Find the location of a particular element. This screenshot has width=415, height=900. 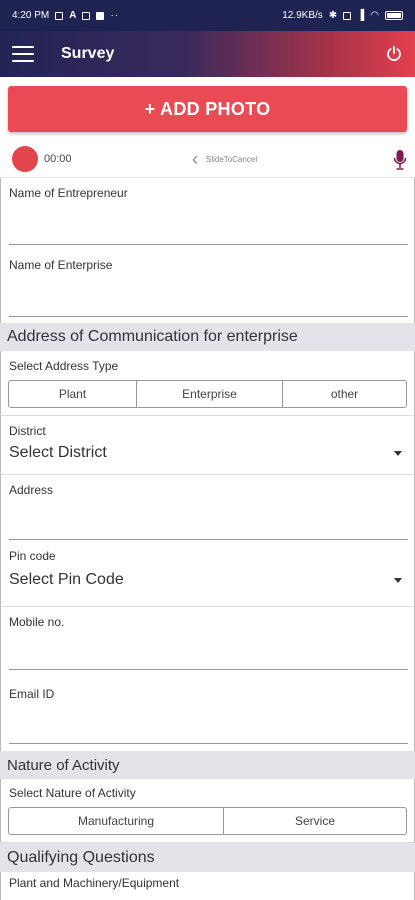

mobile-field: Mobile no. is located at coordinates (207, 642).